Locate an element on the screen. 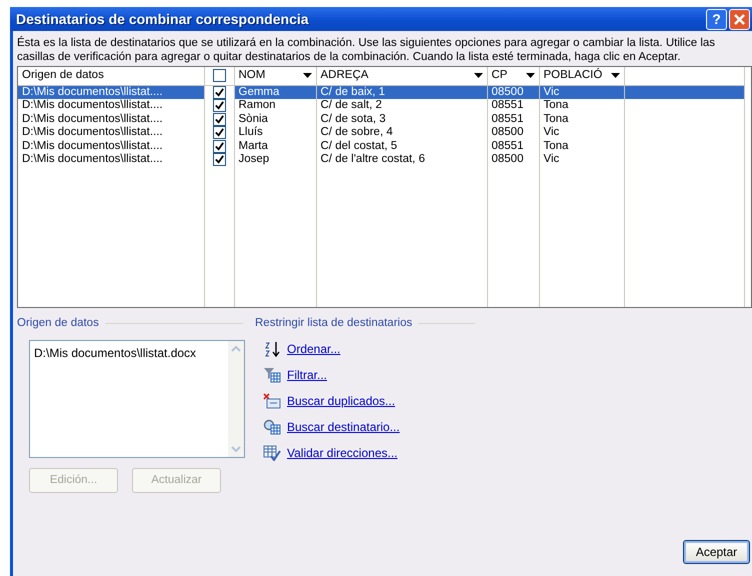 The width and height of the screenshot is (752, 576). group-label: Restringir lista de destinatarios is located at coordinates (333, 323).